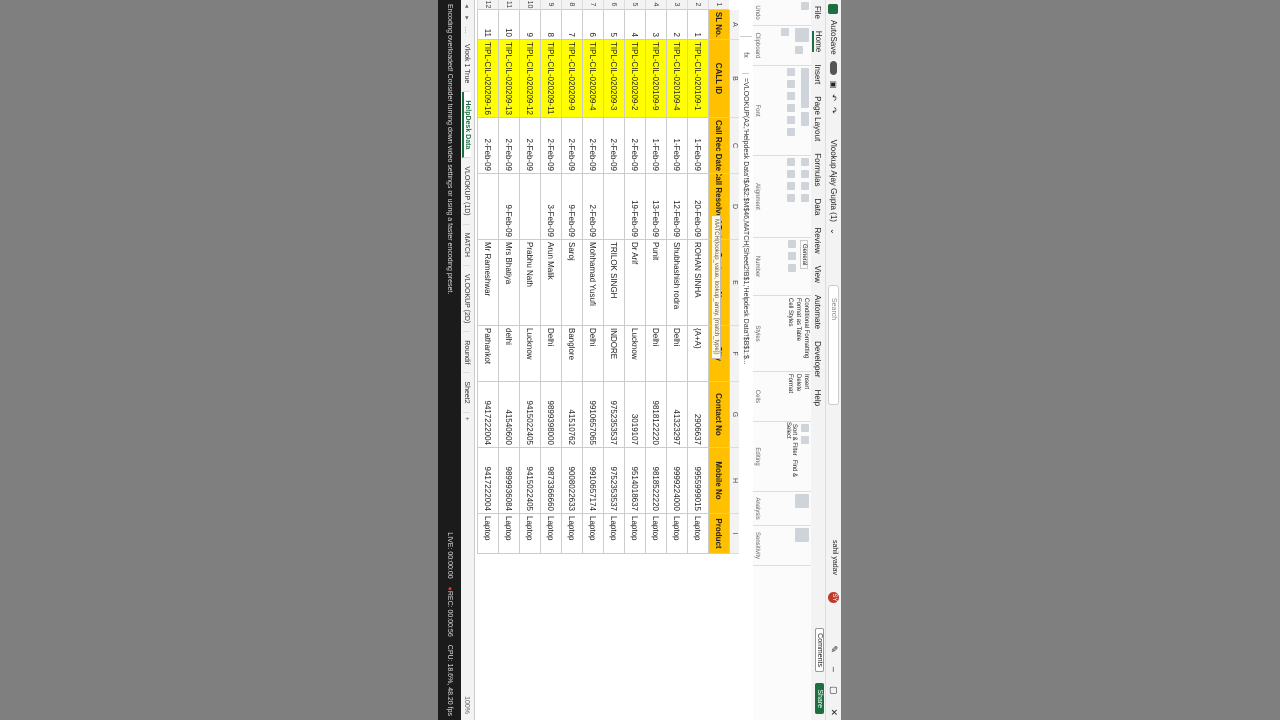 Image resolution: width=1280 pixels, height=720 pixels. What do you see at coordinates (718, 415) in the screenshot?
I see `table-header-cell: Contact No` at bounding box center [718, 415].